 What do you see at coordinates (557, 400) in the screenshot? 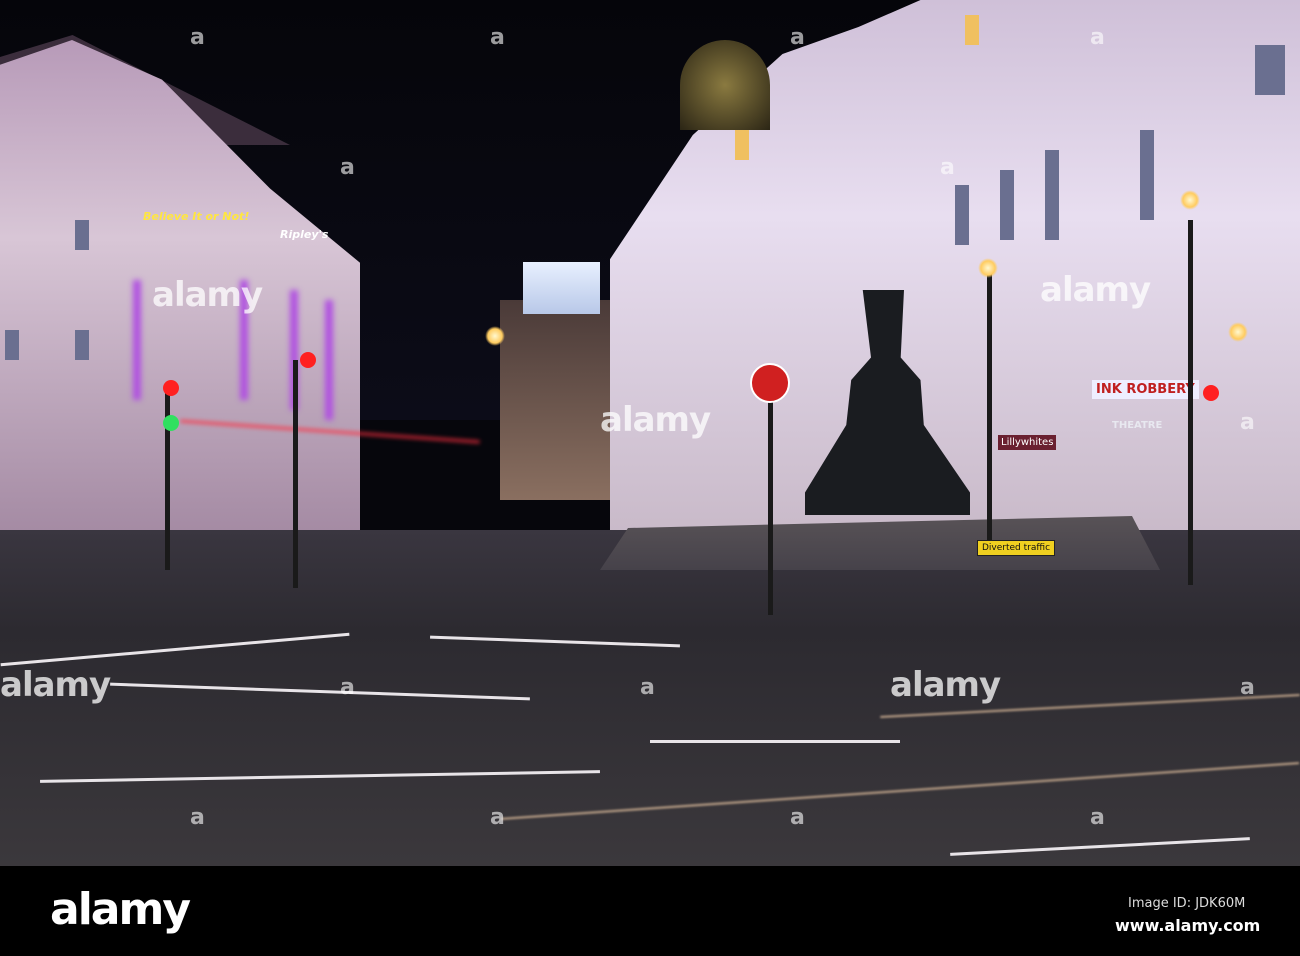
I see `distant-building` at bounding box center [557, 400].